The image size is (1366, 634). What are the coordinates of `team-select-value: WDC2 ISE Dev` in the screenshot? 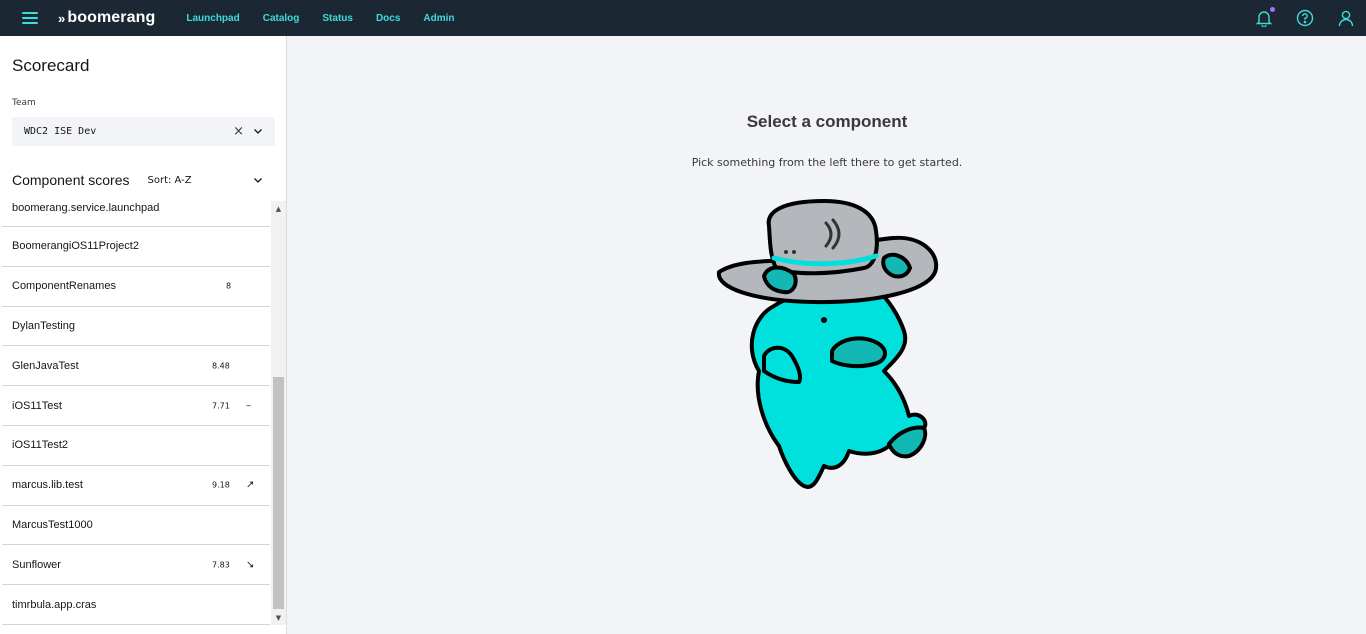 It's located at (60, 131).